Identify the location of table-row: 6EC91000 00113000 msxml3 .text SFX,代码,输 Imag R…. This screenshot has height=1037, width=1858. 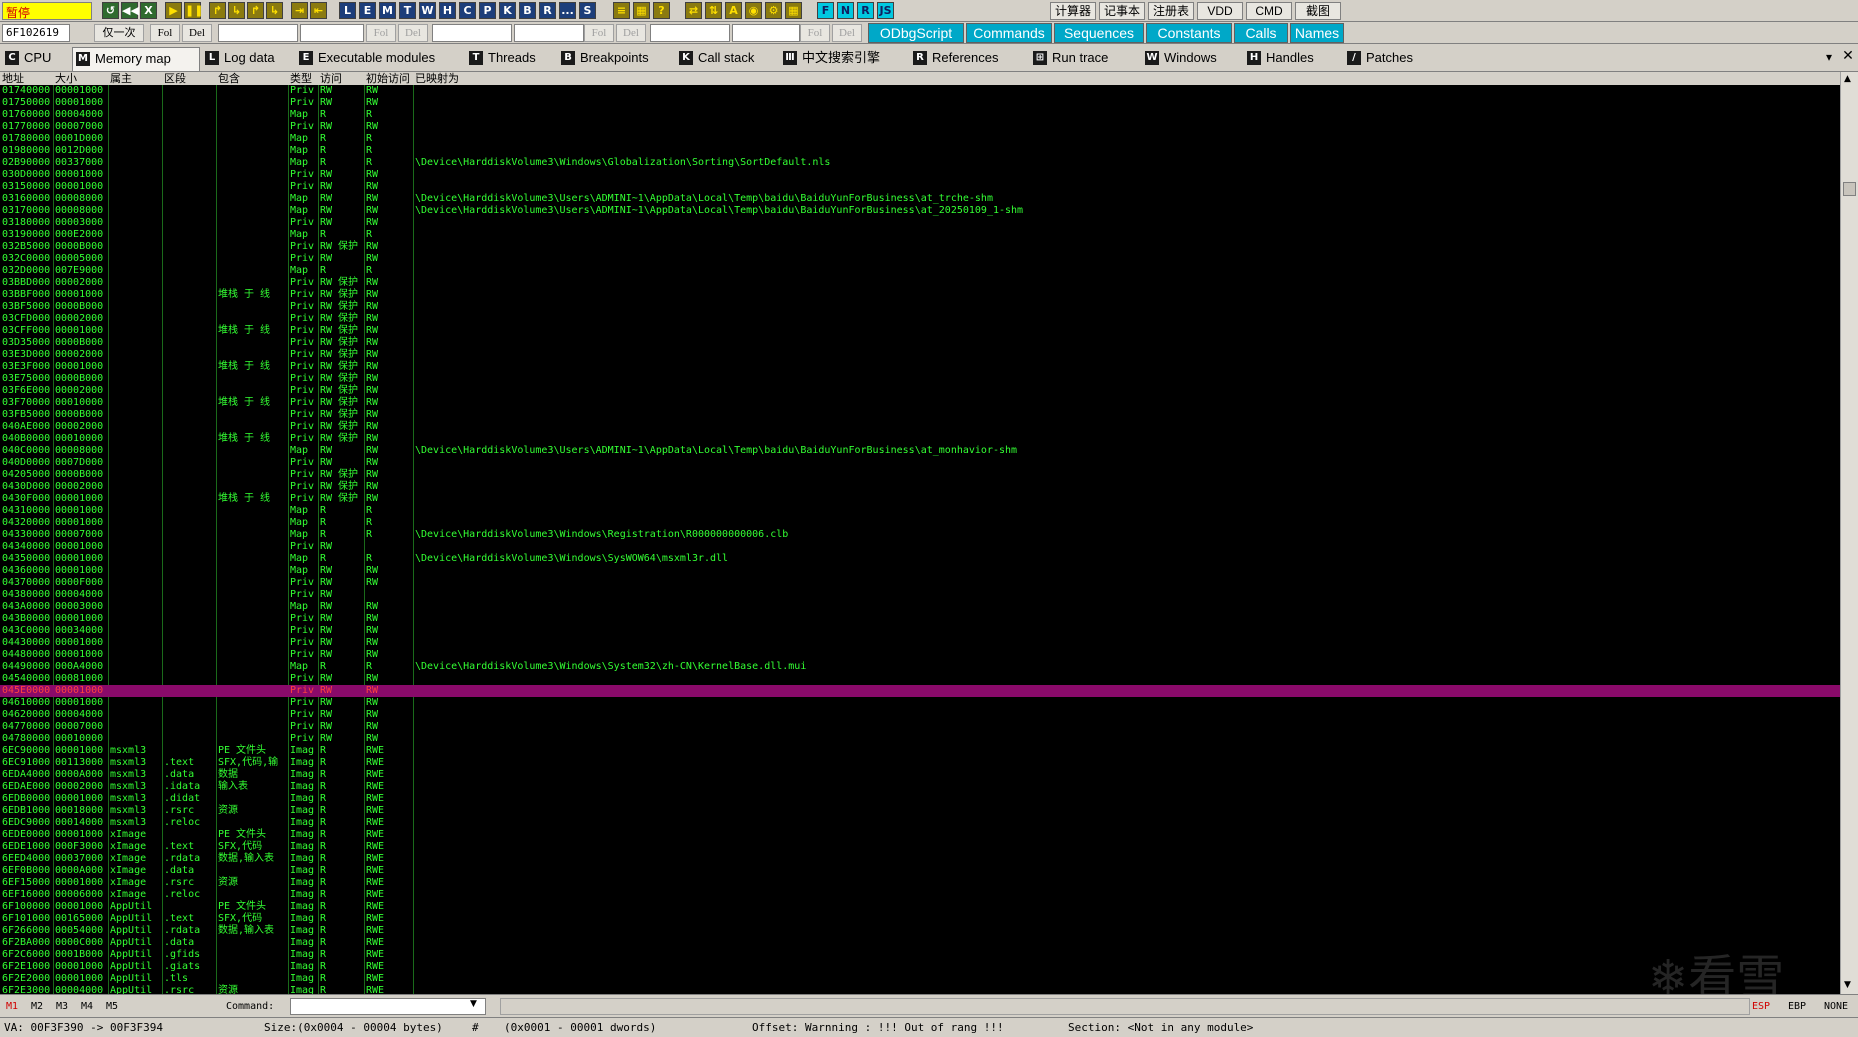
(920, 763).